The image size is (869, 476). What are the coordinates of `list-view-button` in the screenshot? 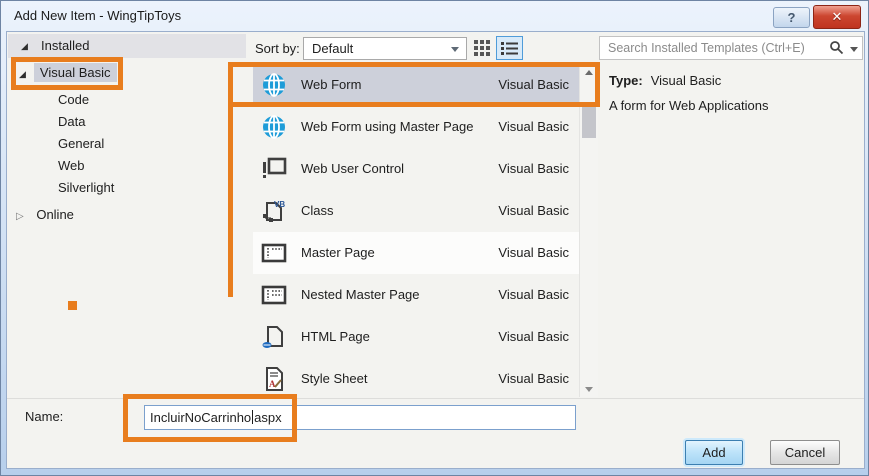 It's located at (509, 48).